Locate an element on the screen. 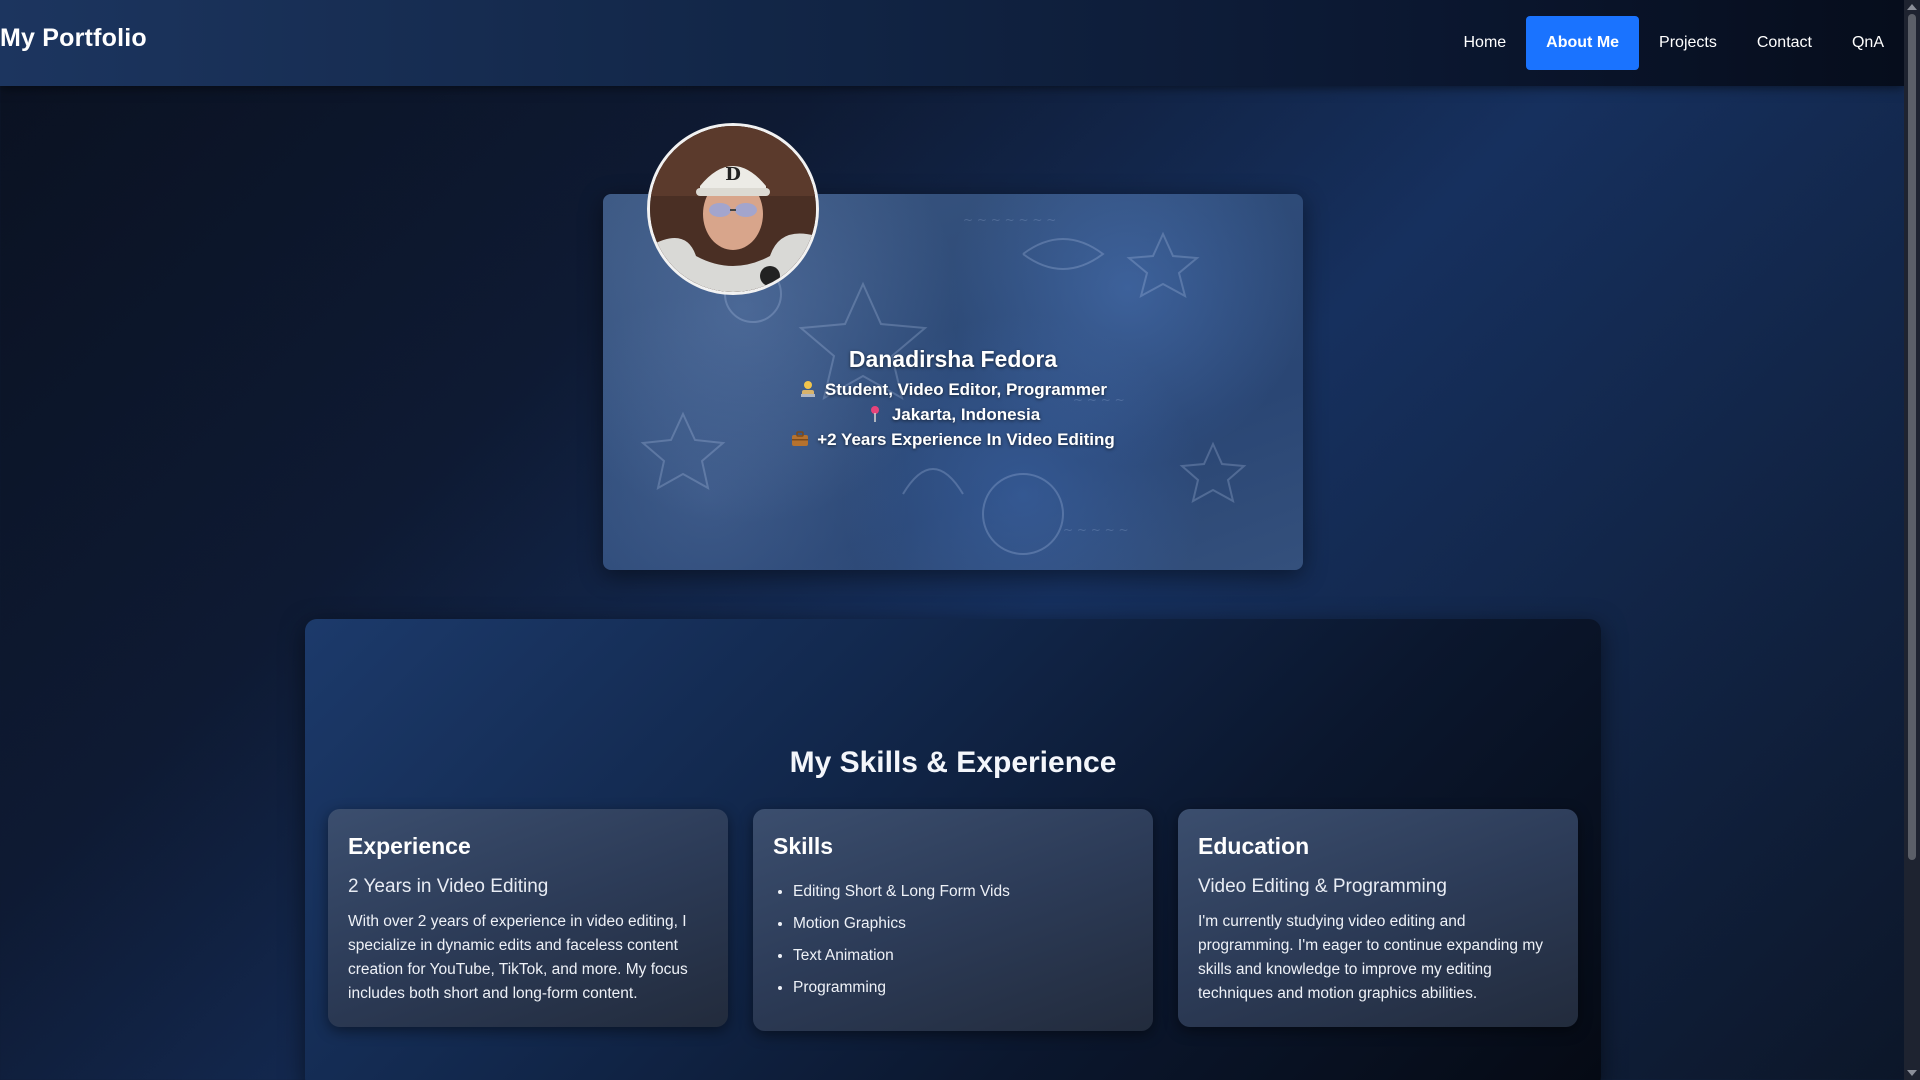  list-item: Editing Short & Long Form Vids is located at coordinates (963, 892).